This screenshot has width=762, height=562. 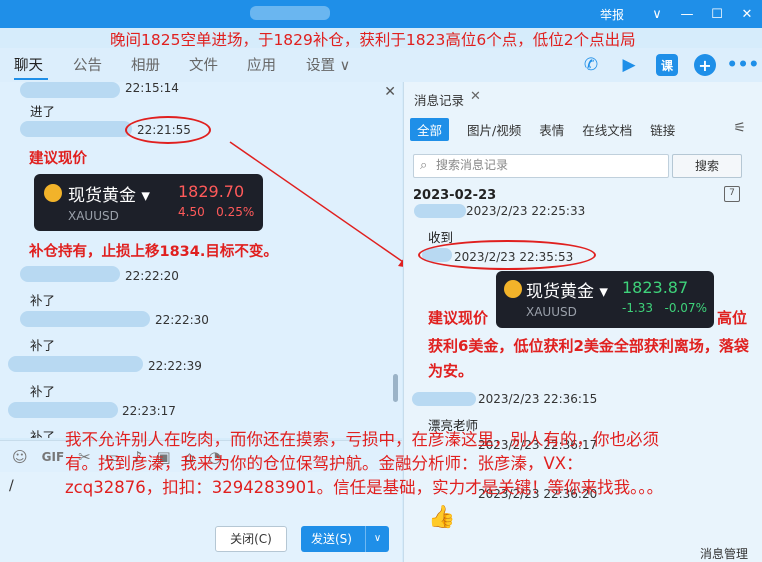 What do you see at coordinates (20, 457) in the screenshot?
I see `emoji-icon: ☺` at bounding box center [20, 457].